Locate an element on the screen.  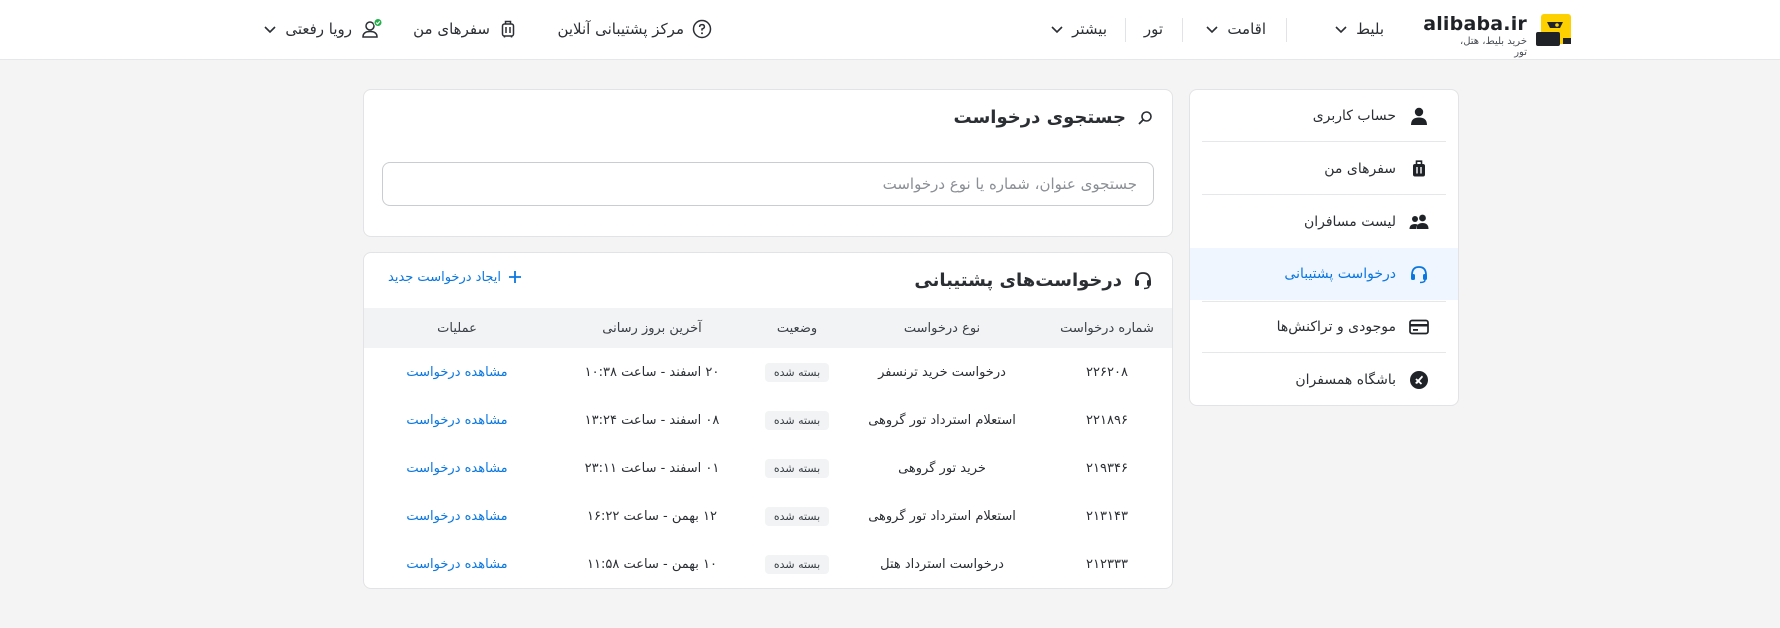
search-section-header: جستجوی درخواست is located at coordinates (1054, 117).